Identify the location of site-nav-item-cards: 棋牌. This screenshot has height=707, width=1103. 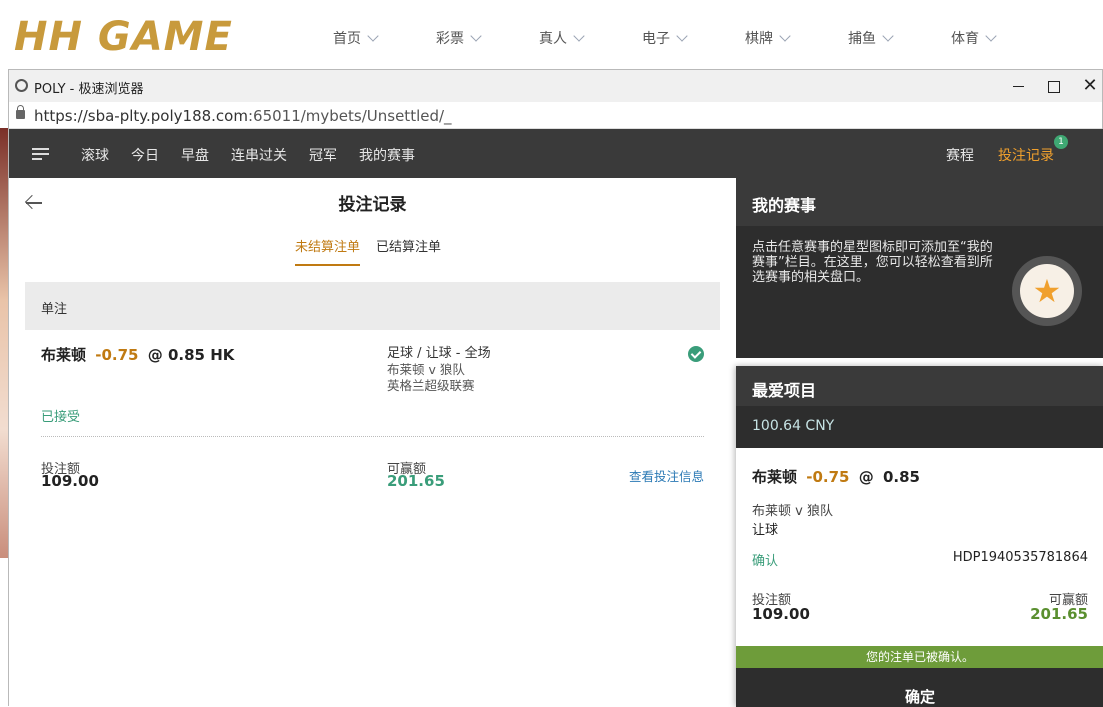
(796, 38).